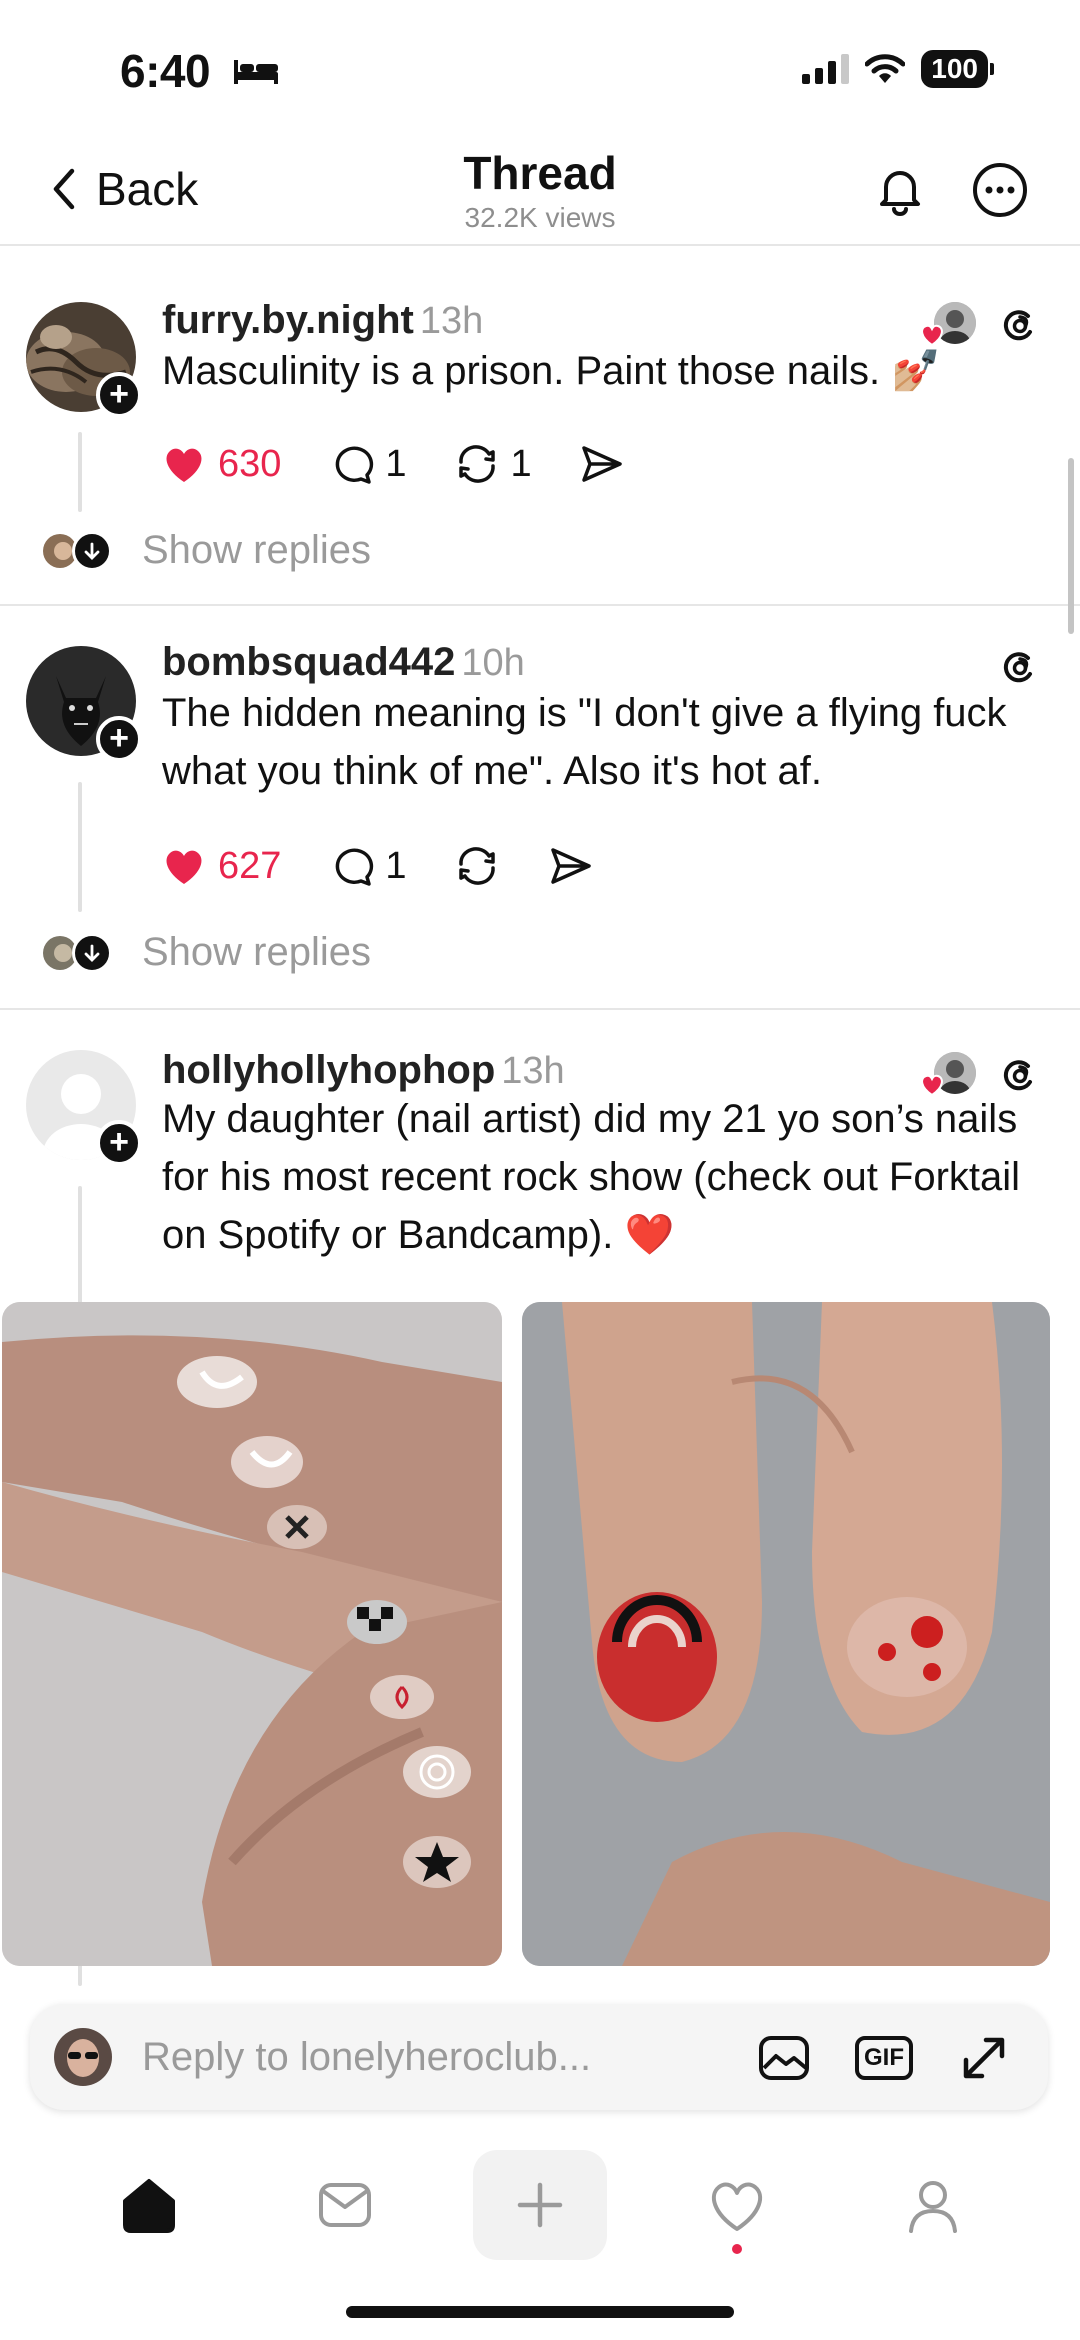 This screenshot has height=2340, width=1080. Describe the element at coordinates (521, 463) in the screenshot. I see `repost-count: 1` at that location.